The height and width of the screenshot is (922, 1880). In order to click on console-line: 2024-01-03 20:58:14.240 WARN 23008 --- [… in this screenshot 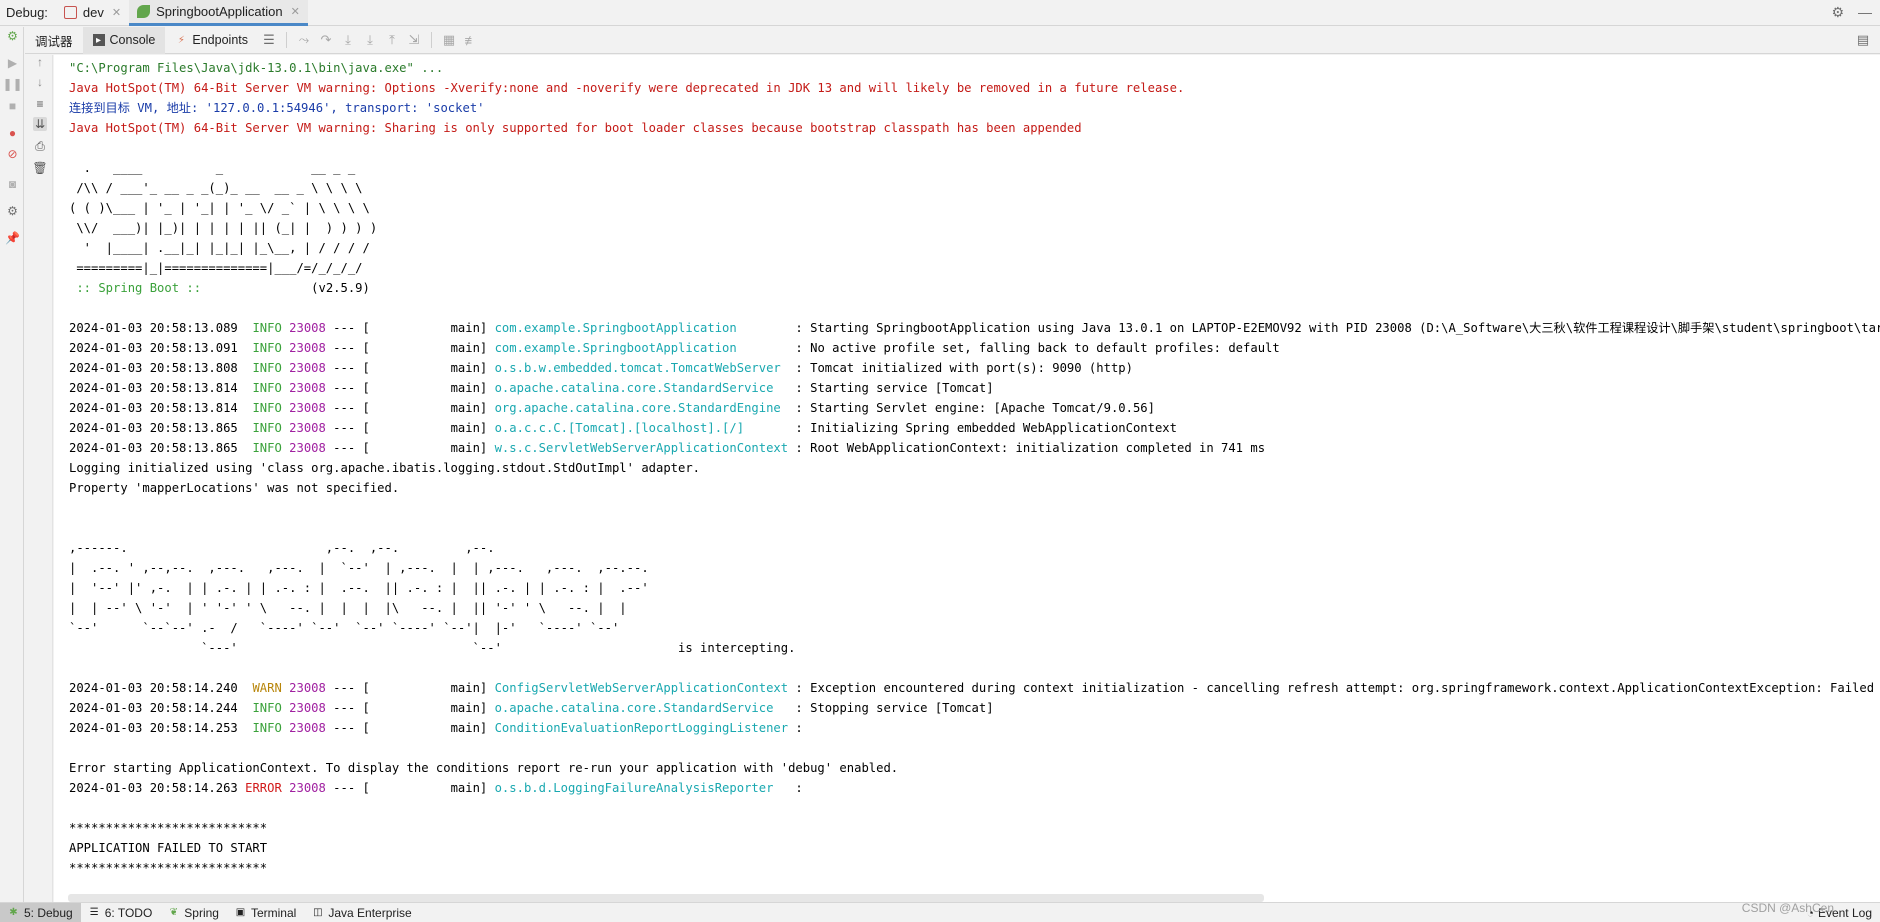, I will do `click(974, 688)`.